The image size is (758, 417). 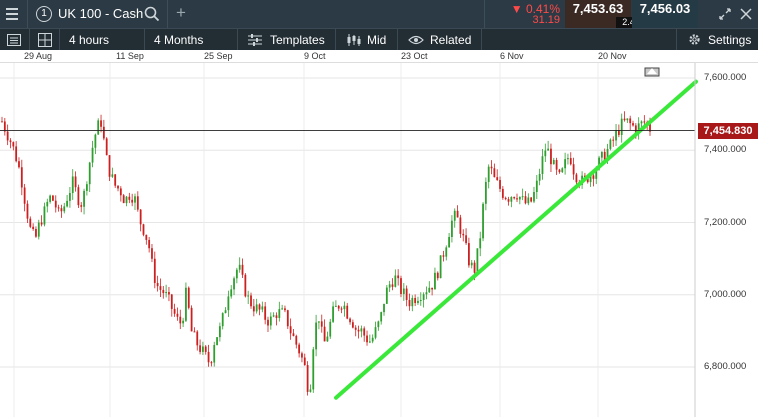 I want to click on templates-button: Templates, so click(x=287, y=40).